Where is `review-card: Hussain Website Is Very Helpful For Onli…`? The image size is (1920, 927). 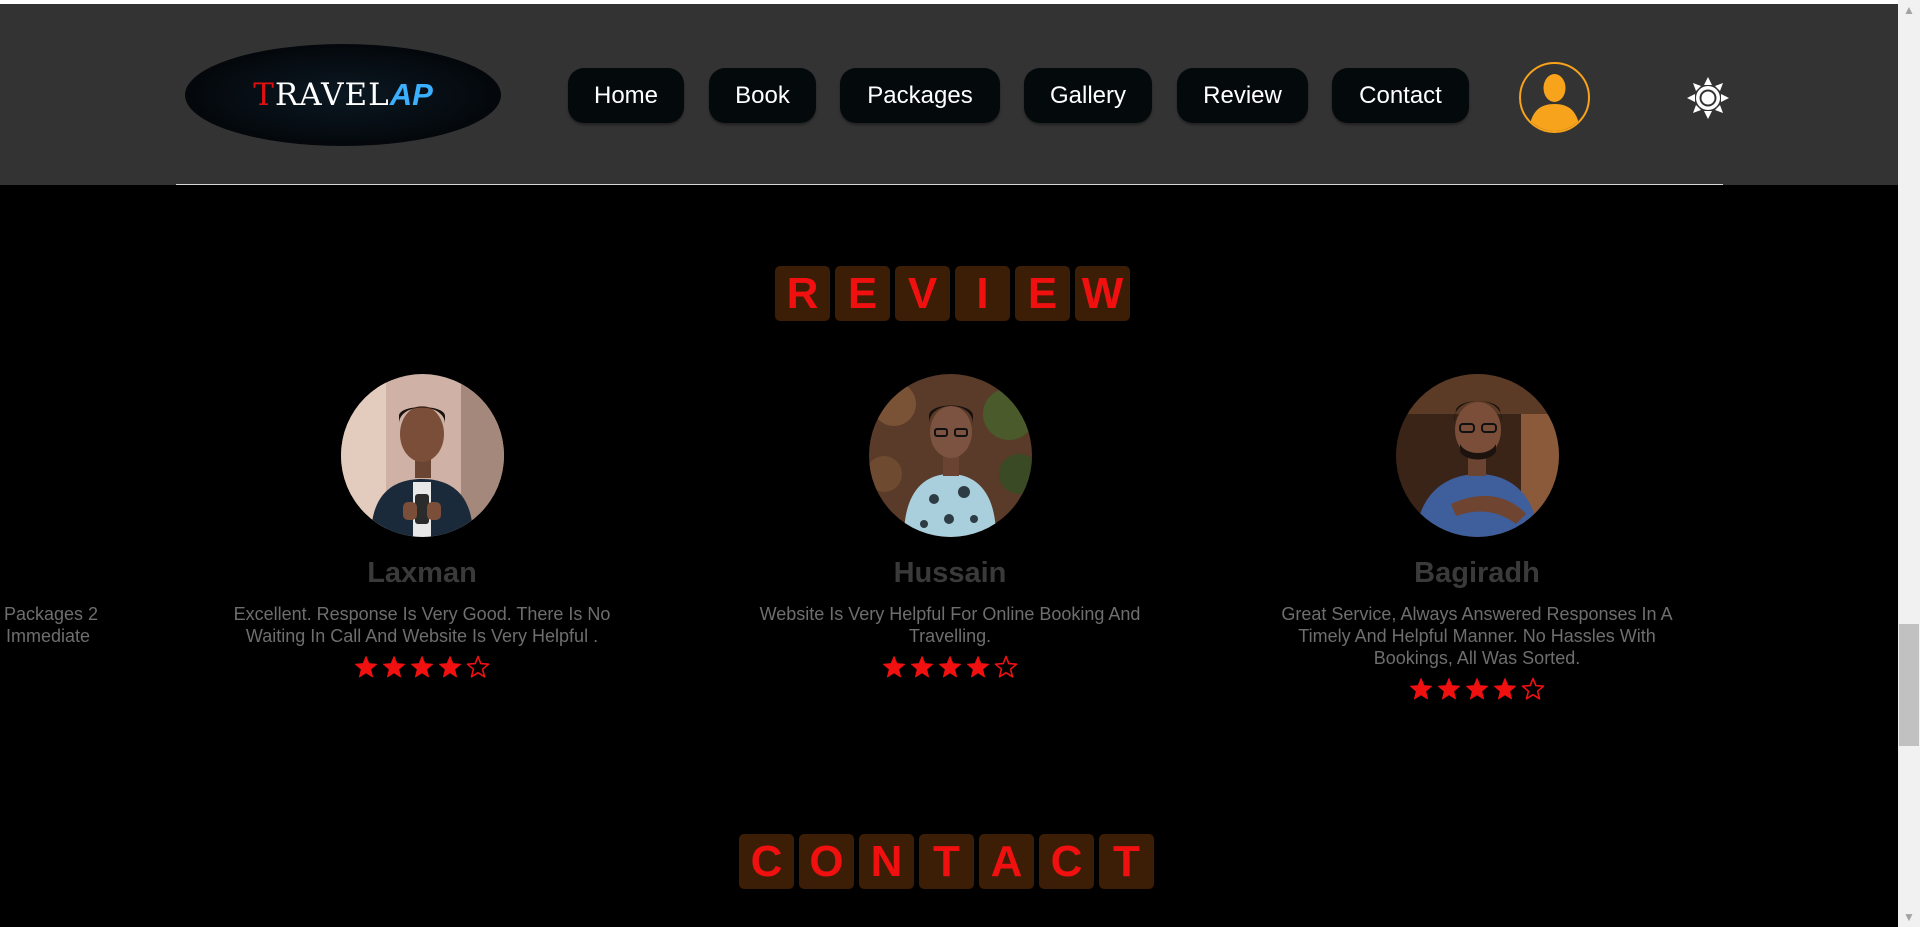 review-card: Hussain Website Is Very Helpful For Onli… is located at coordinates (950, 526).